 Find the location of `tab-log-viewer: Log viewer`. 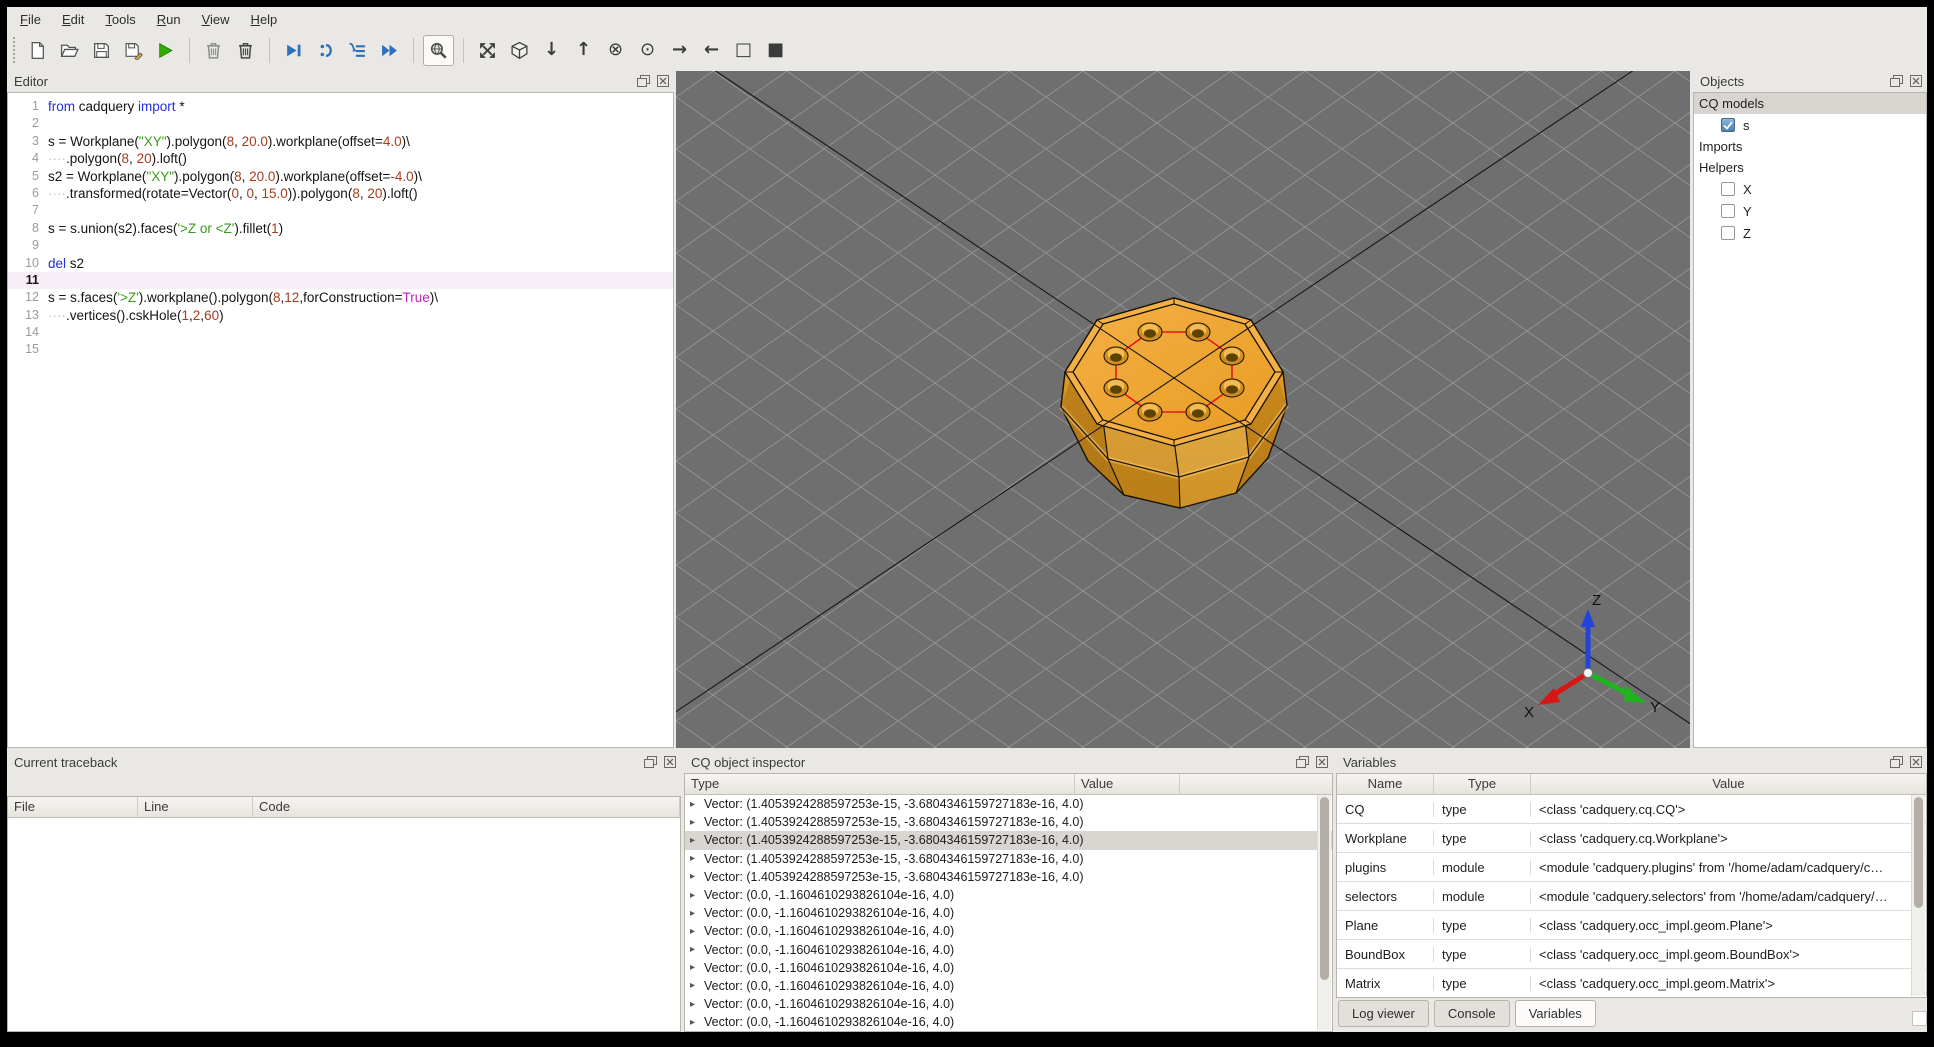

tab-log-viewer: Log viewer is located at coordinates (1383, 1013).